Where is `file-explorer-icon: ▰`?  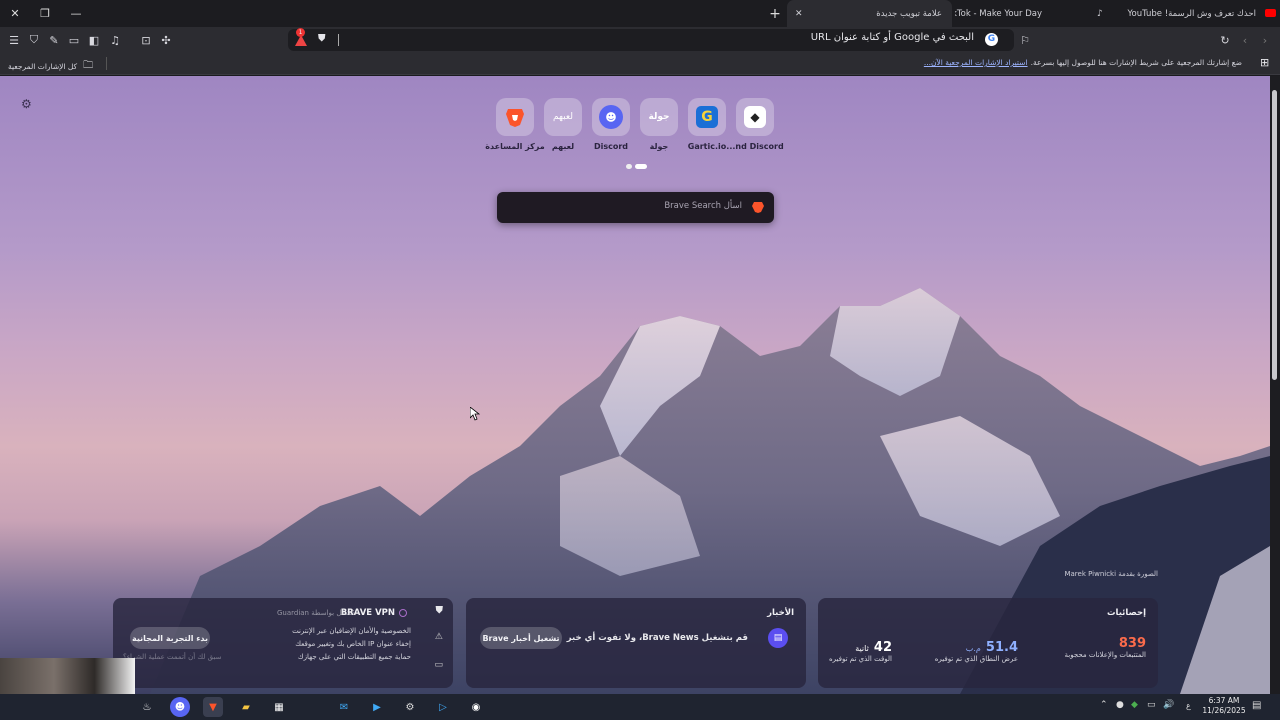 file-explorer-icon: ▰ is located at coordinates (246, 707).